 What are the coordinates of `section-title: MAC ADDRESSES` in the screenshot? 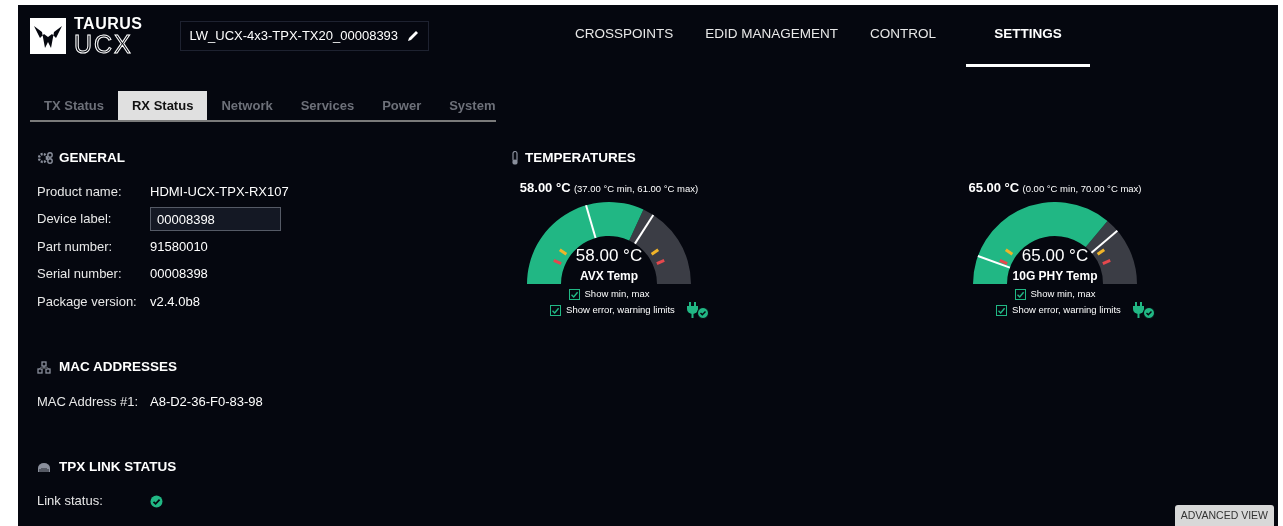 It's located at (118, 367).